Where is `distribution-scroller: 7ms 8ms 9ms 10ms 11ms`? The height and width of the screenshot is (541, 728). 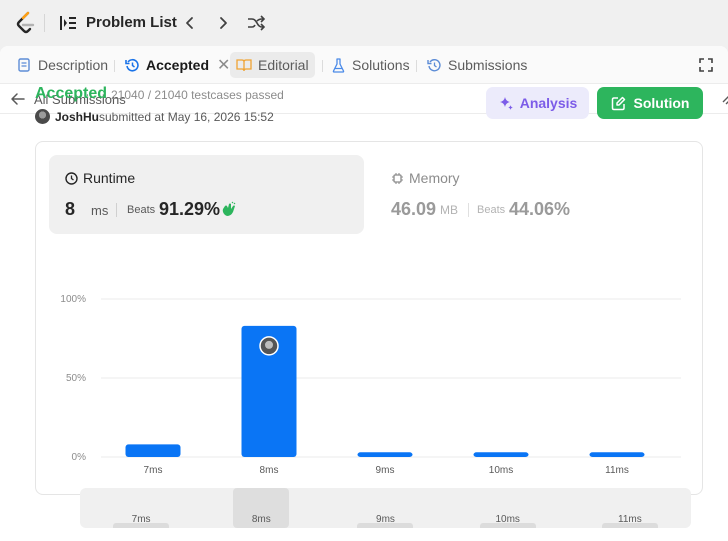 distribution-scroller: 7ms 8ms 9ms 10ms 11ms is located at coordinates (385, 508).